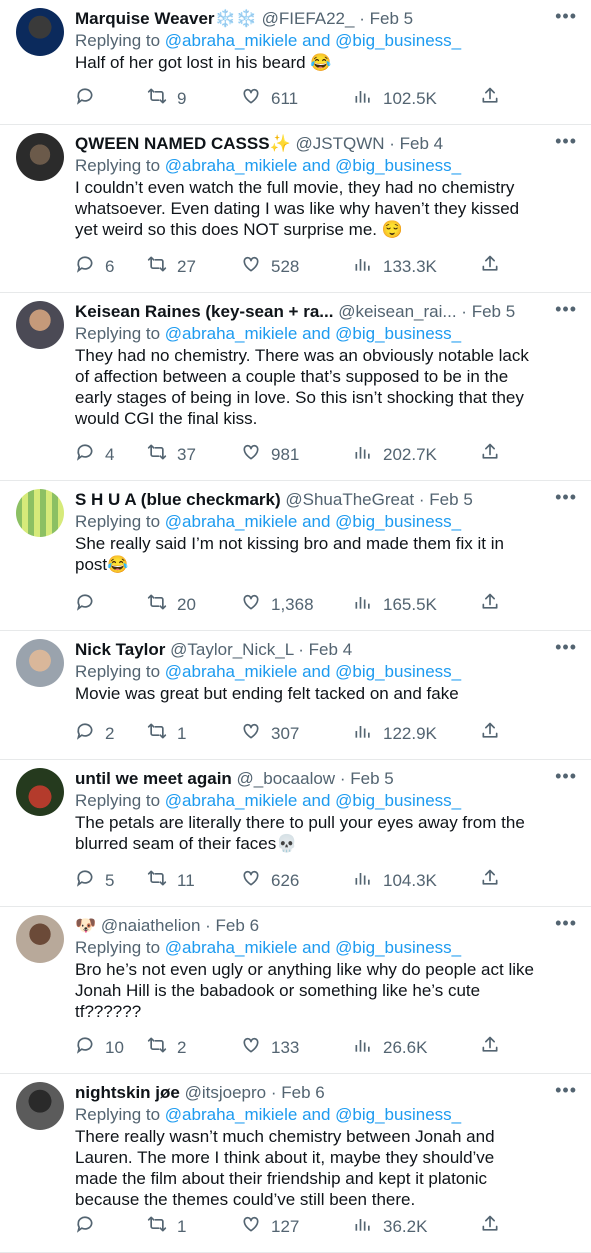 This screenshot has width=591, height=1253. Describe the element at coordinates (395, 99) in the screenshot. I see `views-button: 102.5K` at that location.